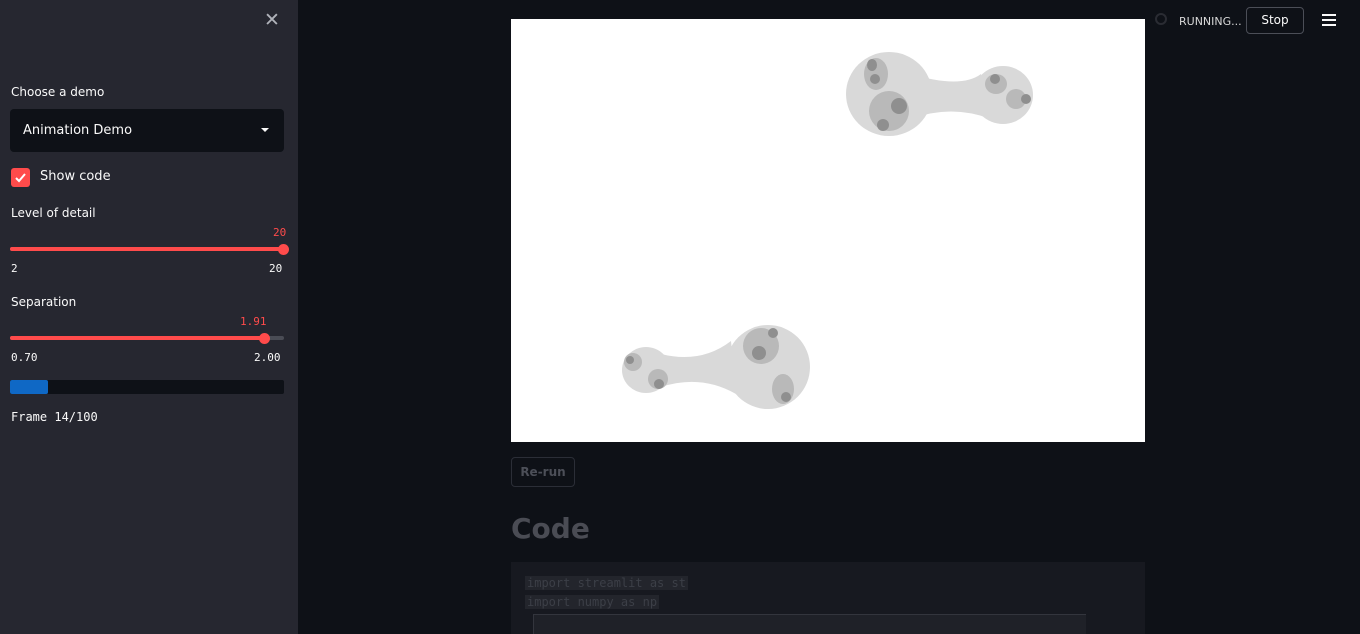  What do you see at coordinates (550, 528) in the screenshot?
I see `code-heading: Code` at bounding box center [550, 528].